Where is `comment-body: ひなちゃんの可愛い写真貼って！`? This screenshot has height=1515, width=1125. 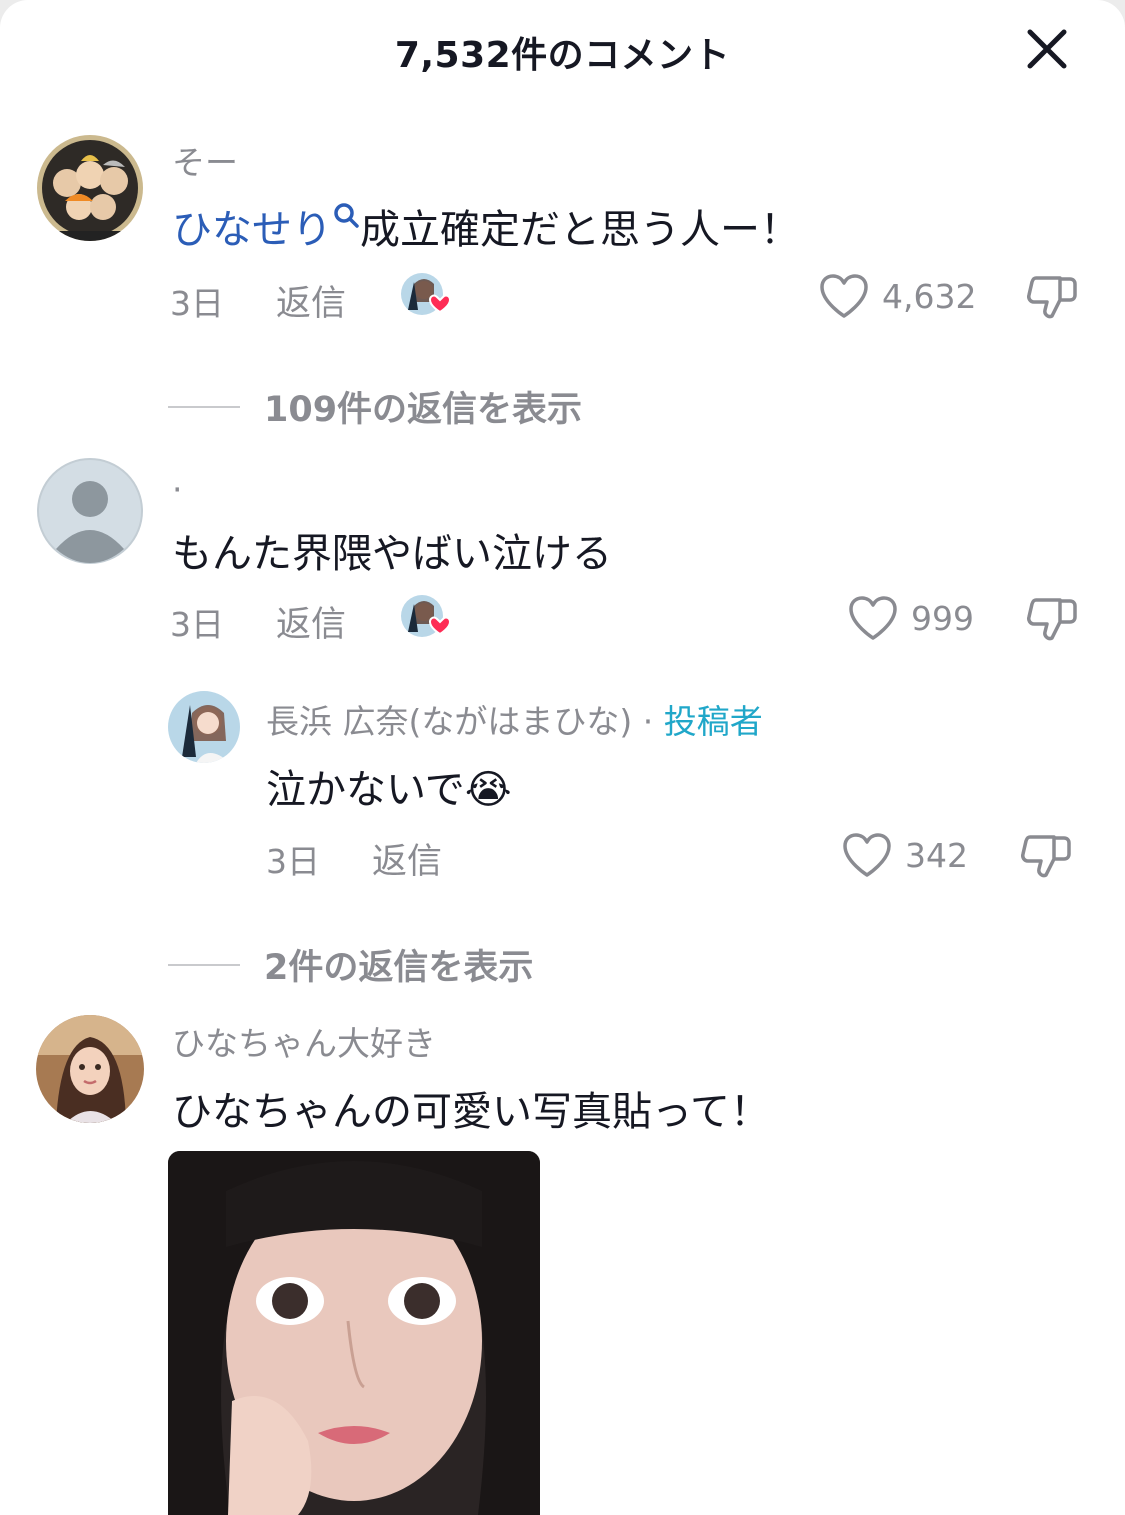 comment-body: ひなちゃんの可愛い写真貼って！ is located at coordinates (471, 1112).